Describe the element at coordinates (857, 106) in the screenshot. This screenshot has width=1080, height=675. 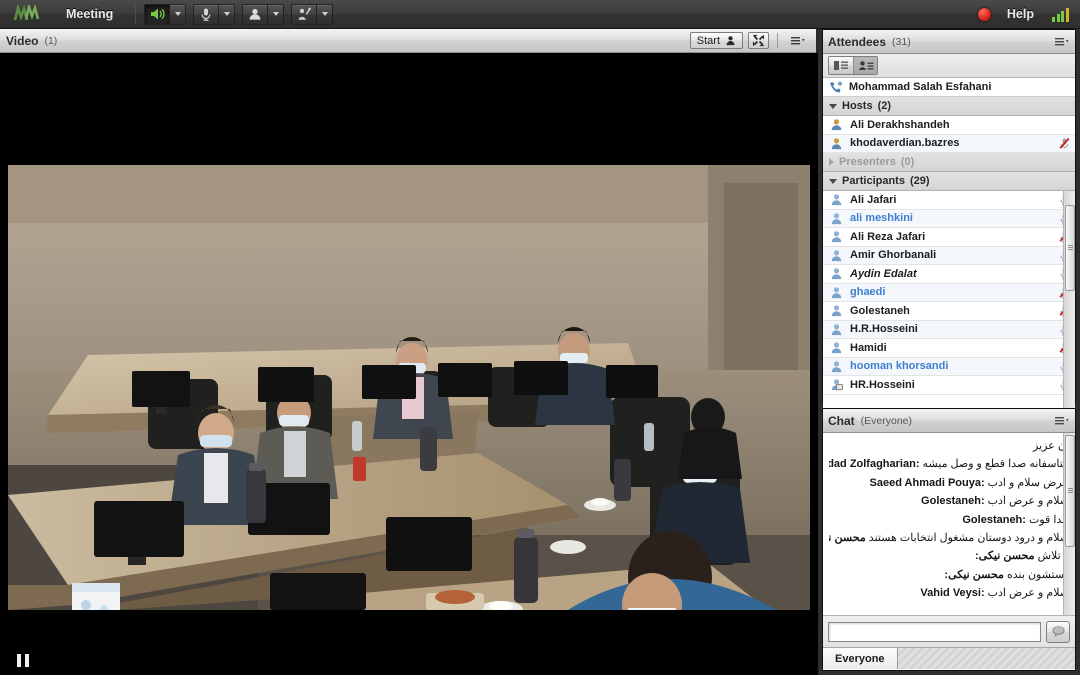
I see `group-hosts-label: Hosts` at that location.